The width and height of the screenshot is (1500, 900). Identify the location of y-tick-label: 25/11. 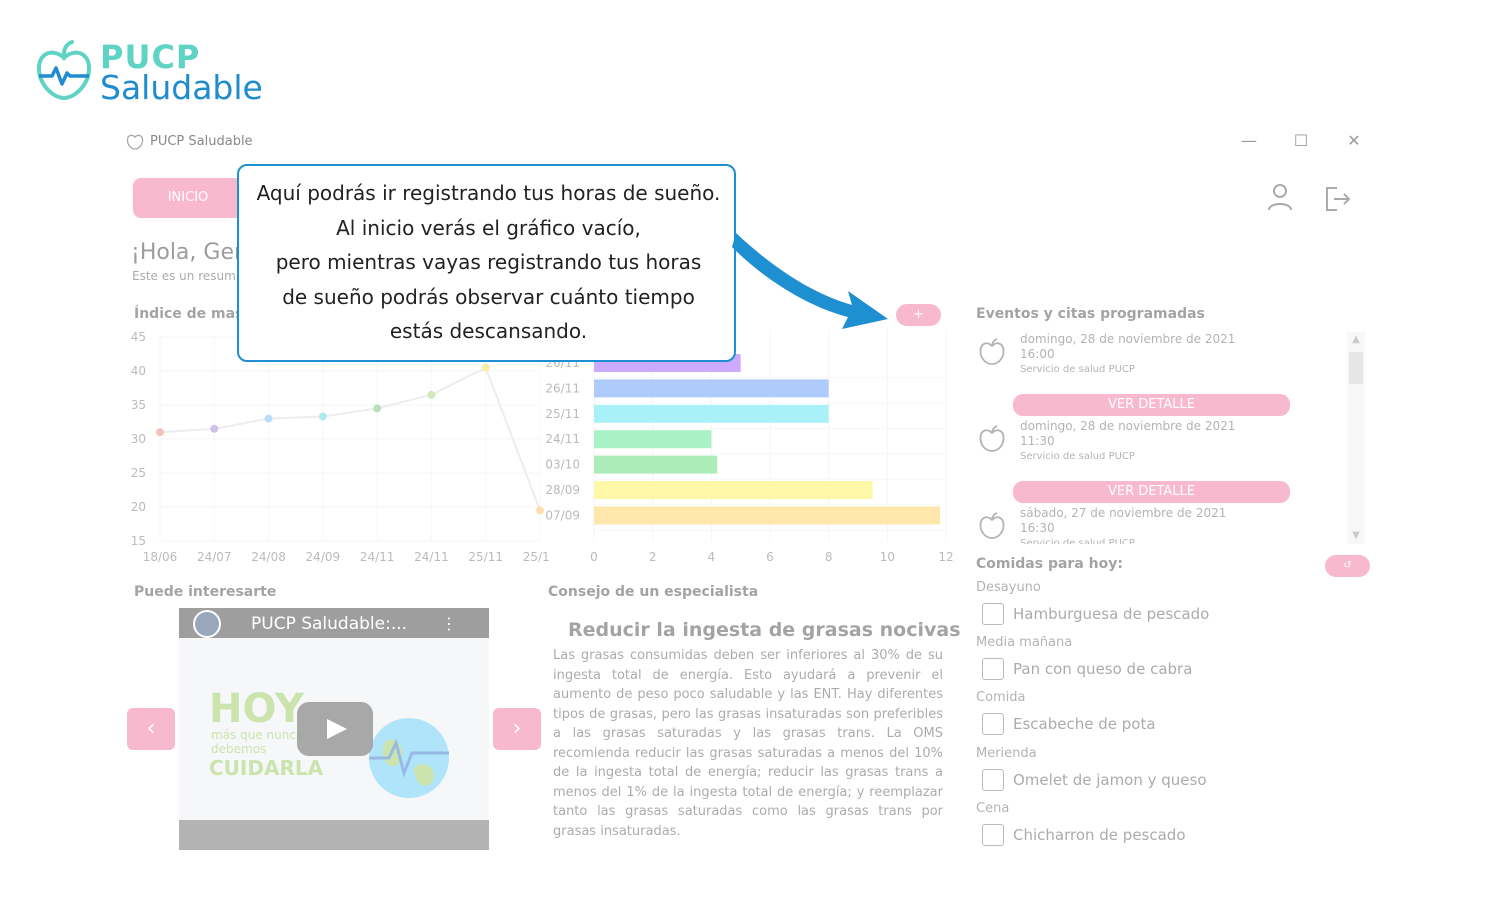
(562, 414).